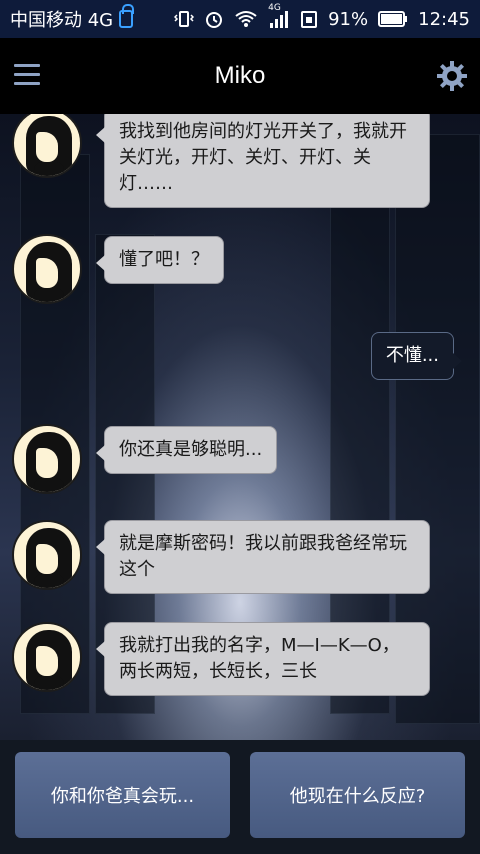  Describe the element at coordinates (263, 659) in the screenshot. I see `message-bubble: 我就打出我的名字，M—I—K—O，两长两短，长短长，三长` at that location.